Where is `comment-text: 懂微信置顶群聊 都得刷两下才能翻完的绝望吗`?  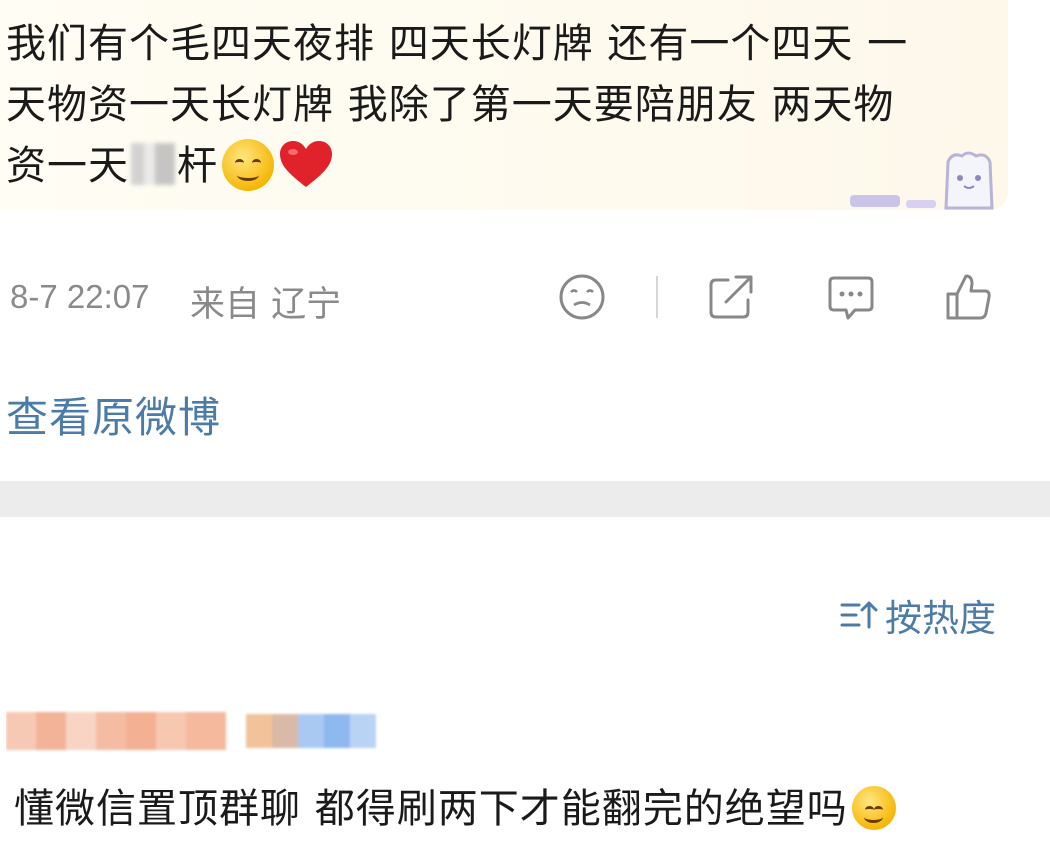 comment-text: 懂微信置顶群聊 都得刷两下才能翻完的绝望吗 is located at coordinates (455, 809).